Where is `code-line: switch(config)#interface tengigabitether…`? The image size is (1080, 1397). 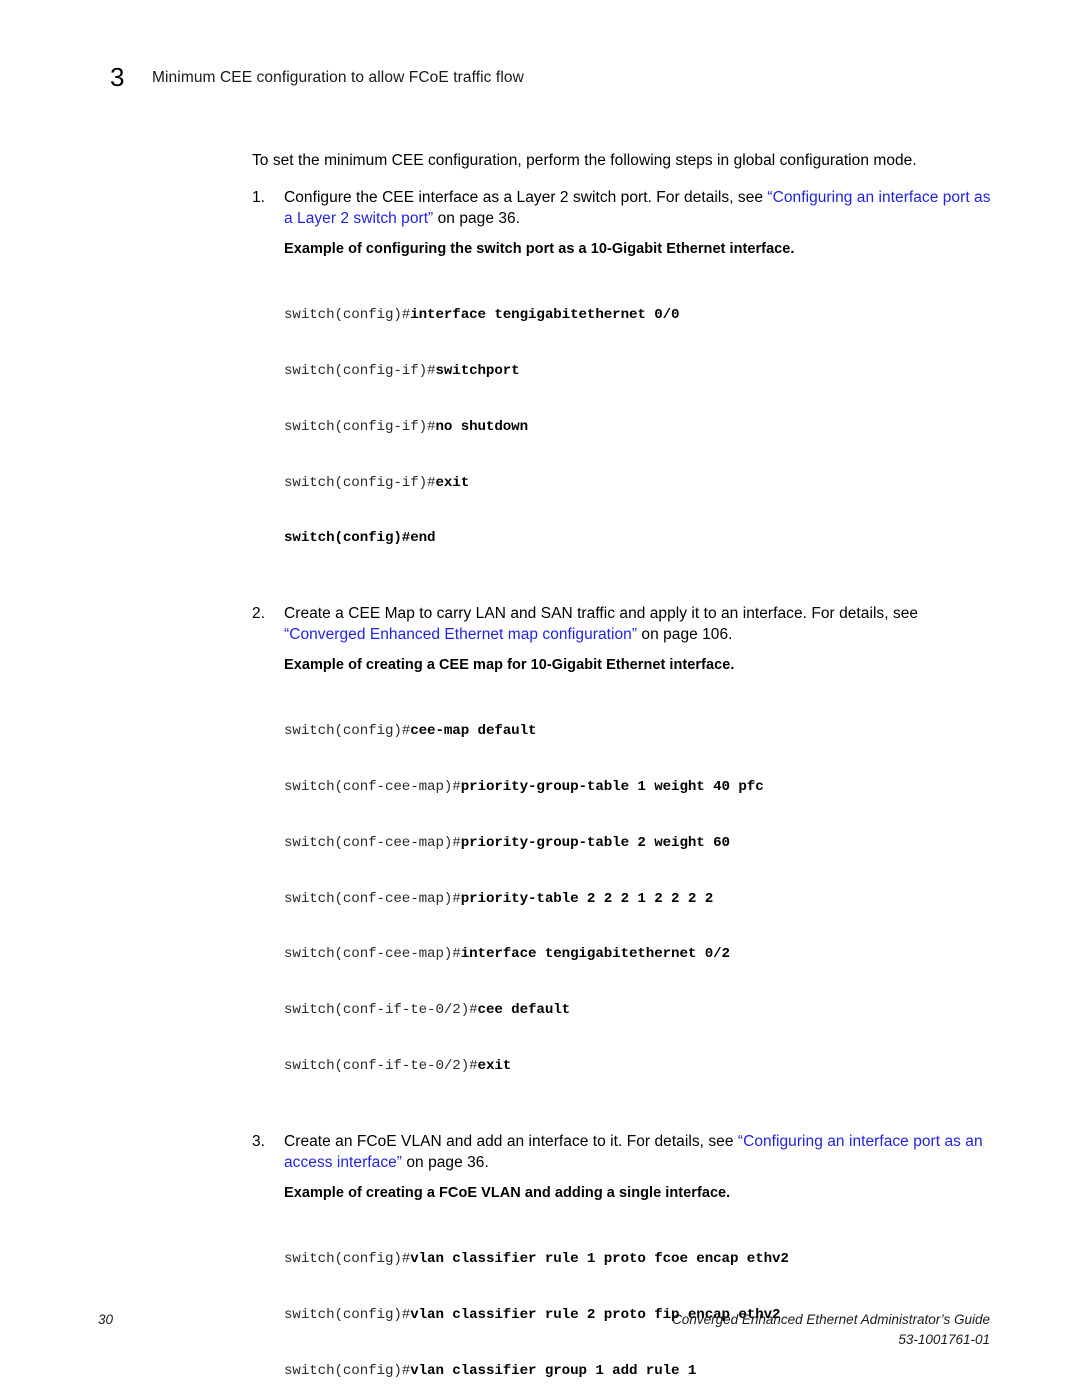
code-line: switch(config)#interface tengigabitether… is located at coordinates (638, 315).